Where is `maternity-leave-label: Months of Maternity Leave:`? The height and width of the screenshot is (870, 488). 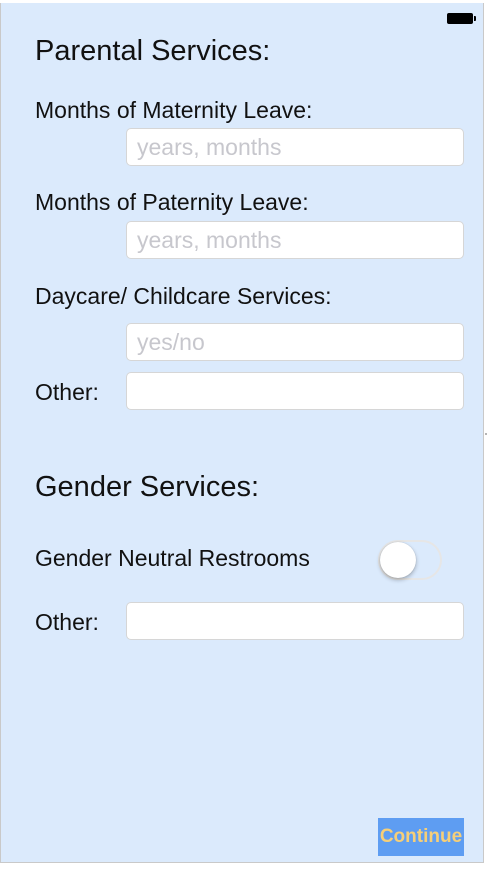 maternity-leave-label: Months of Maternity Leave: is located at coordinates (174, 110).